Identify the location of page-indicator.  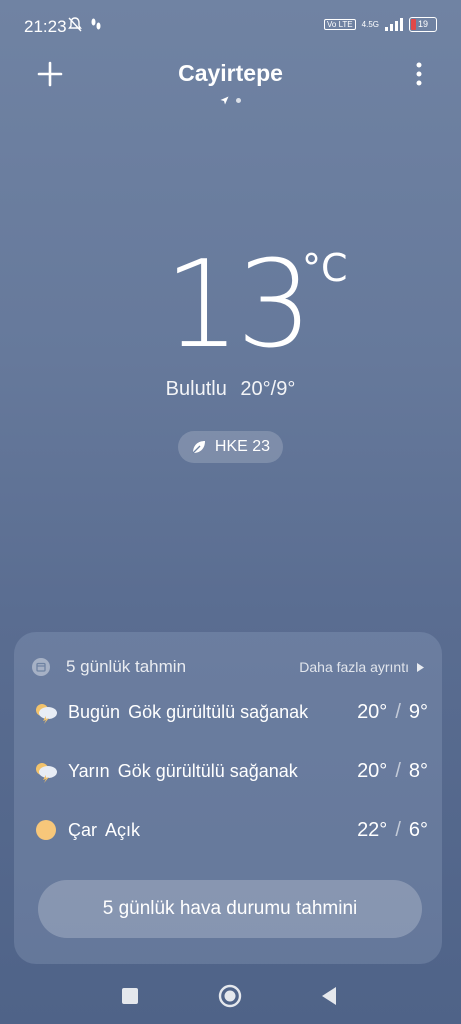
(230, 100).